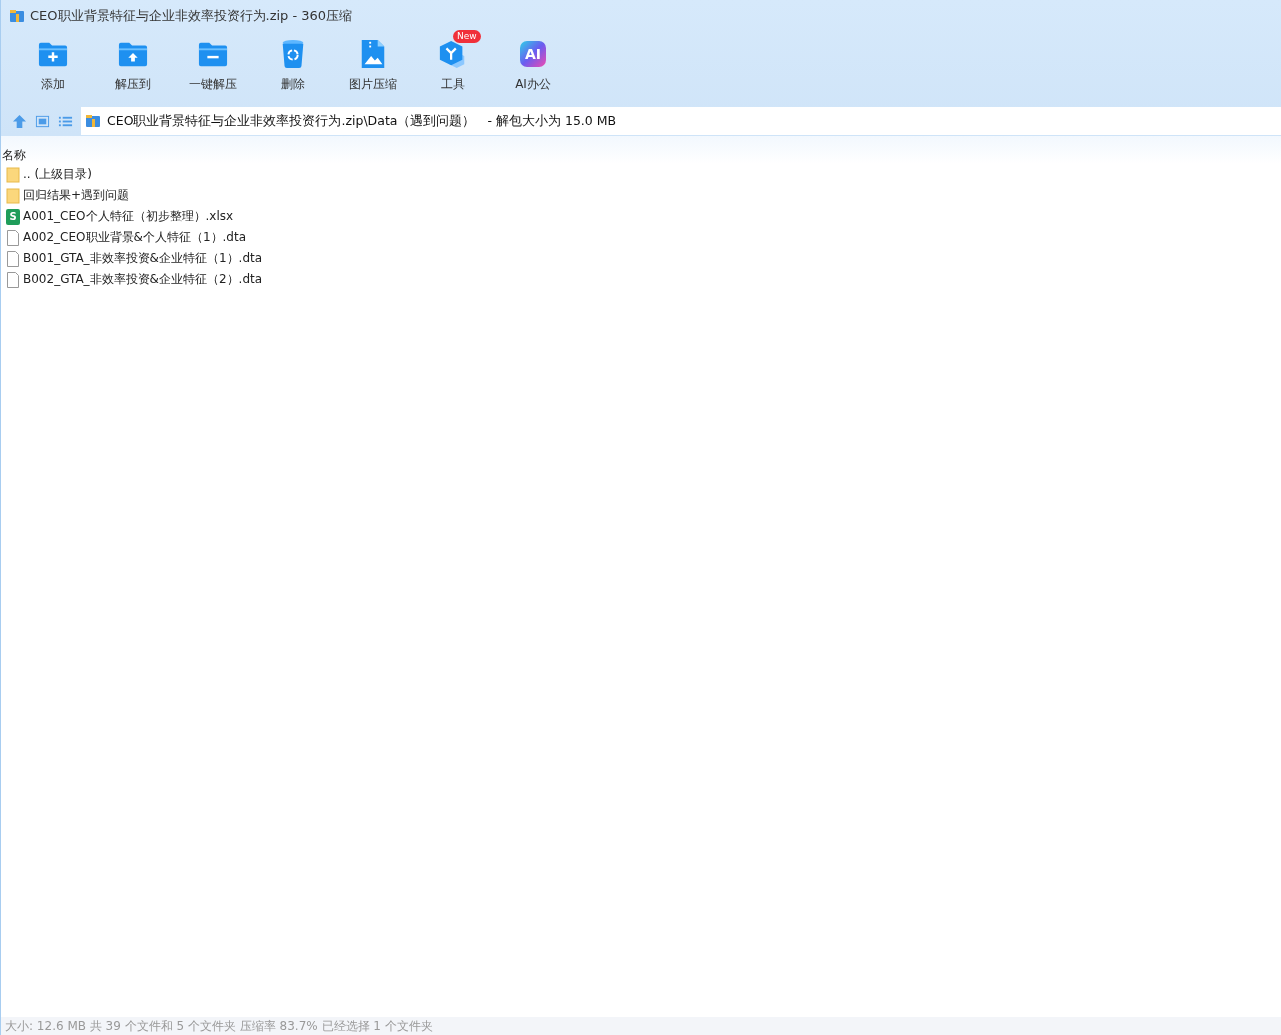 Image resolution: width=1281 pixels, height=1035 pixels. Describe the element at coordinates (133, 69) in the screenshot. I see `toolbar-button: 解压到` at that location.